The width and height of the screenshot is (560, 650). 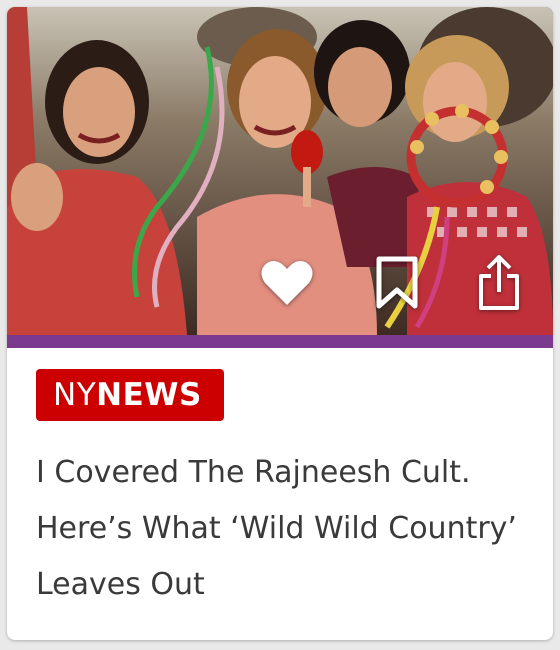 I want to click on accent-bar, so click(x=280, y=341).